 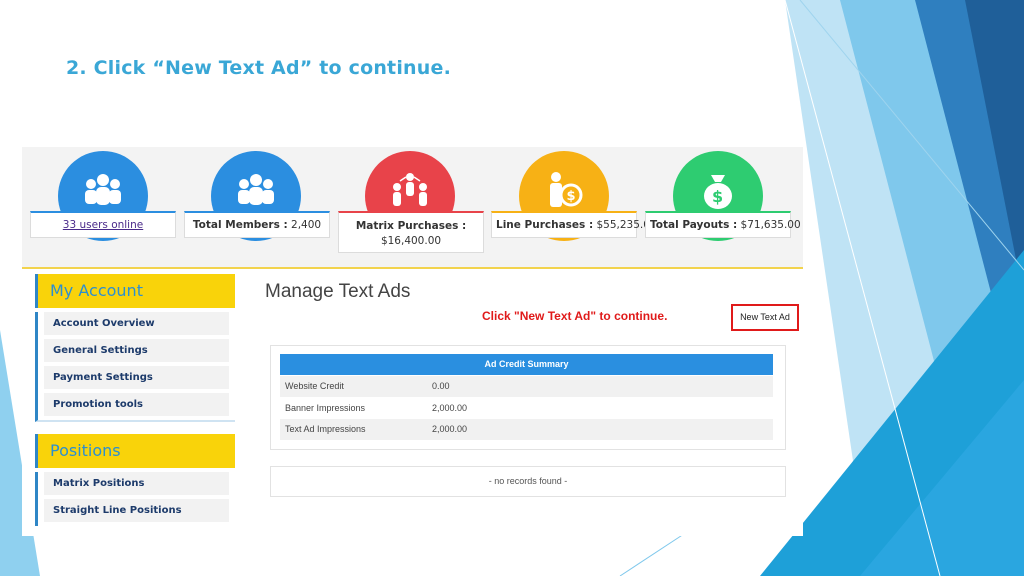 I want to click on new-text-ad-button: New Text Ad, so click(x=765, y=317).